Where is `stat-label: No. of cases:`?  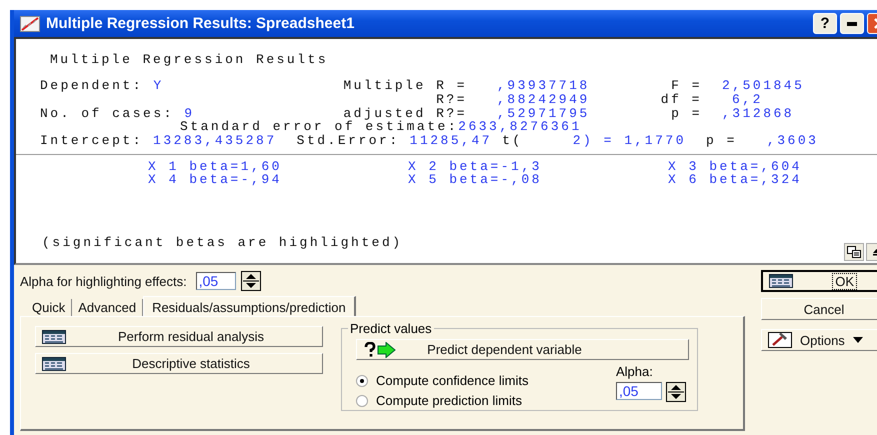 stat-label: No. of cases: is located at coordinates (107, 113).